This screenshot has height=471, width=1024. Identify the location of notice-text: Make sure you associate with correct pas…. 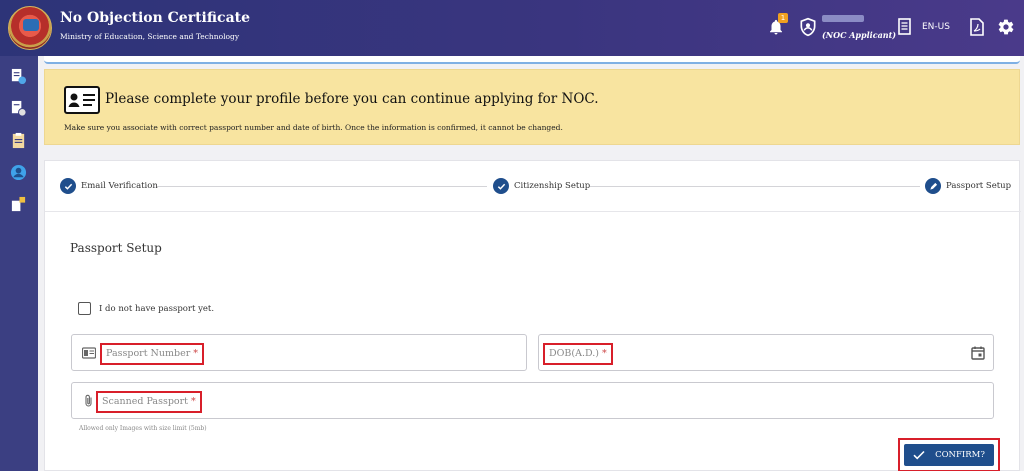
(313, 127).